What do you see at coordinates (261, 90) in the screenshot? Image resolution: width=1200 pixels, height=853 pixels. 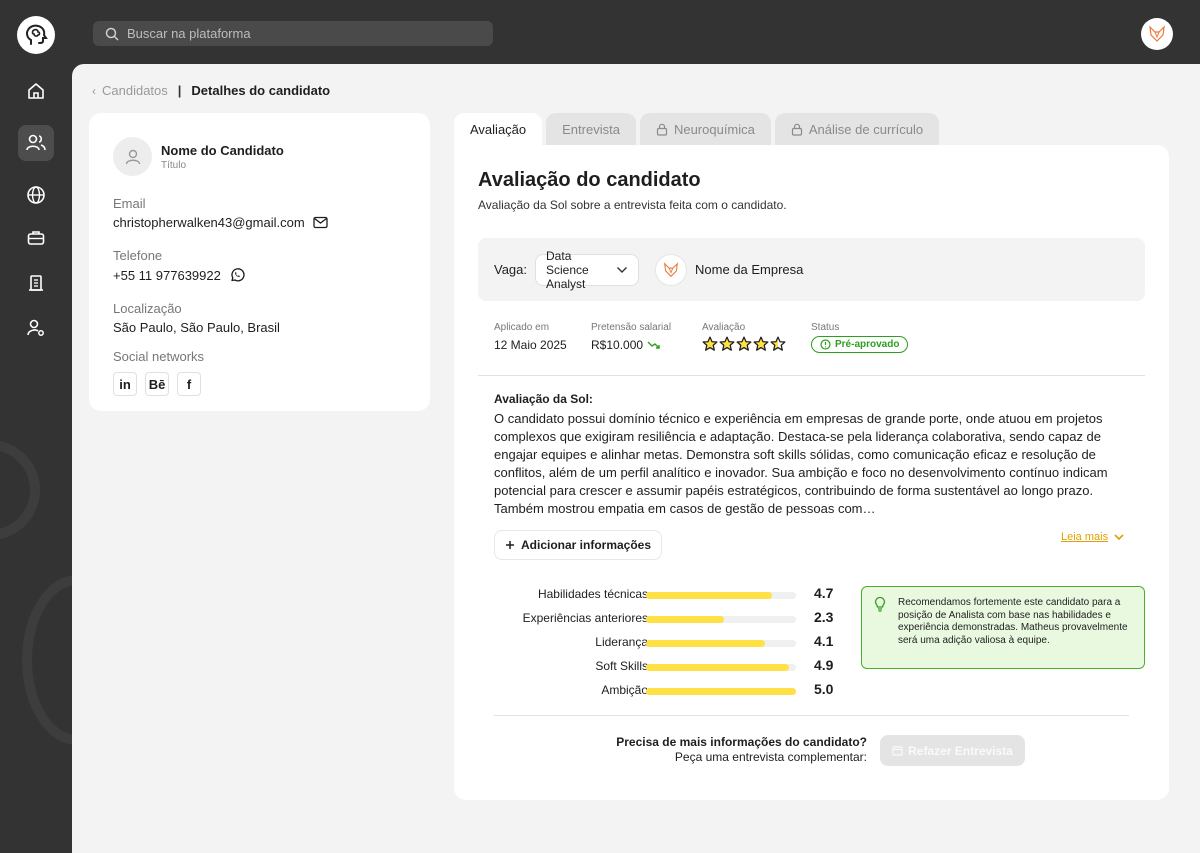 I see `breadcrumb-current: Detalhes do candidato` at bounding box center [261, 90].